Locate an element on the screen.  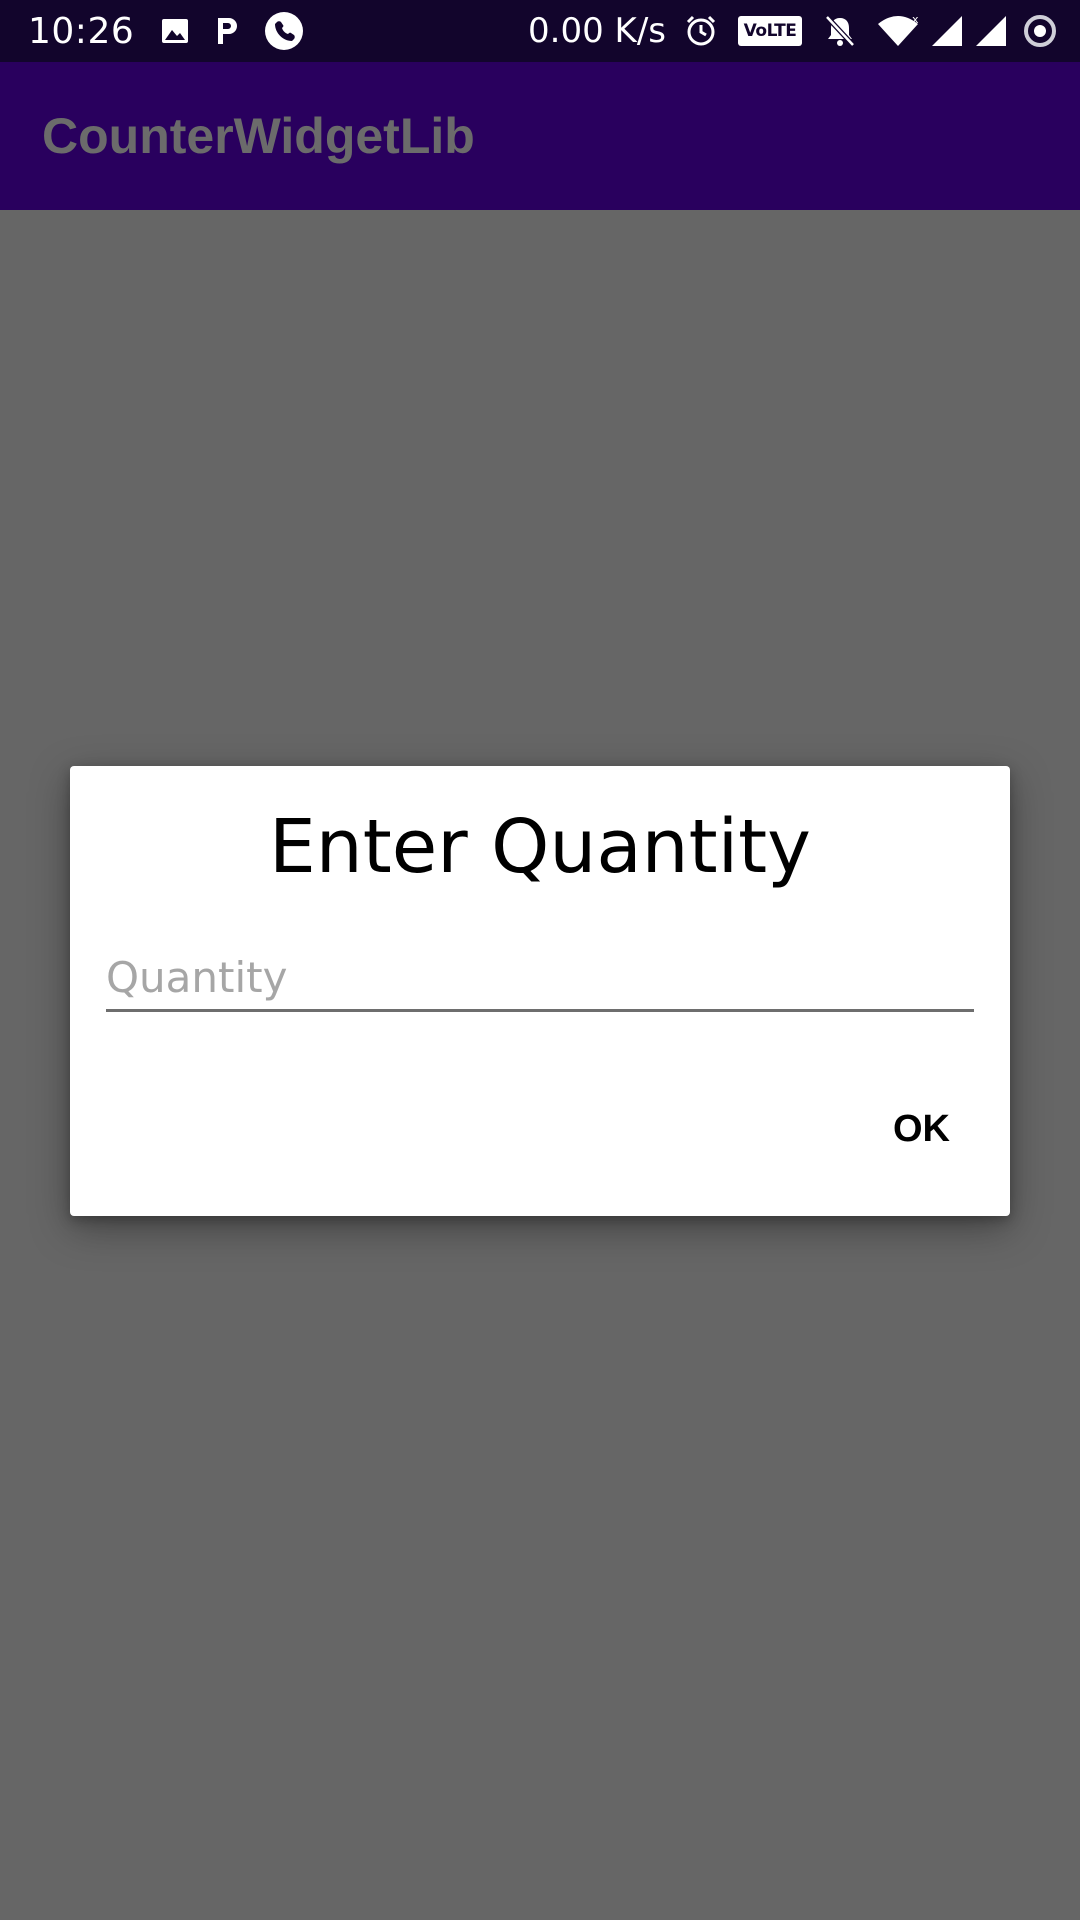
dialog-title: Enter Quantity is located at coordinates (540, 847).